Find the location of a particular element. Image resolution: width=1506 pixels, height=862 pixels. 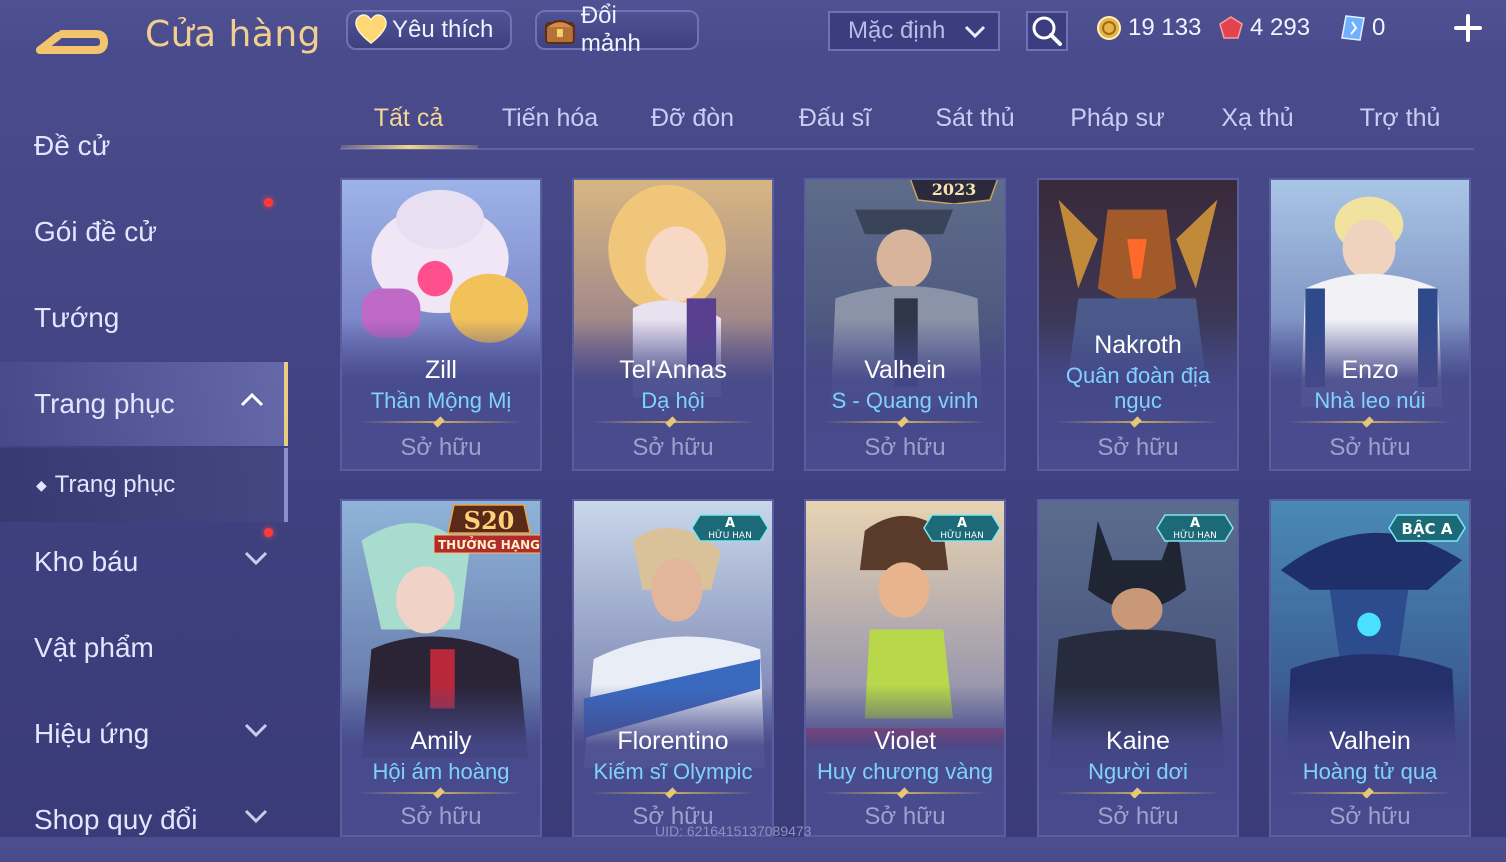

active-tab-indicator is located at coordinates (409, 147).